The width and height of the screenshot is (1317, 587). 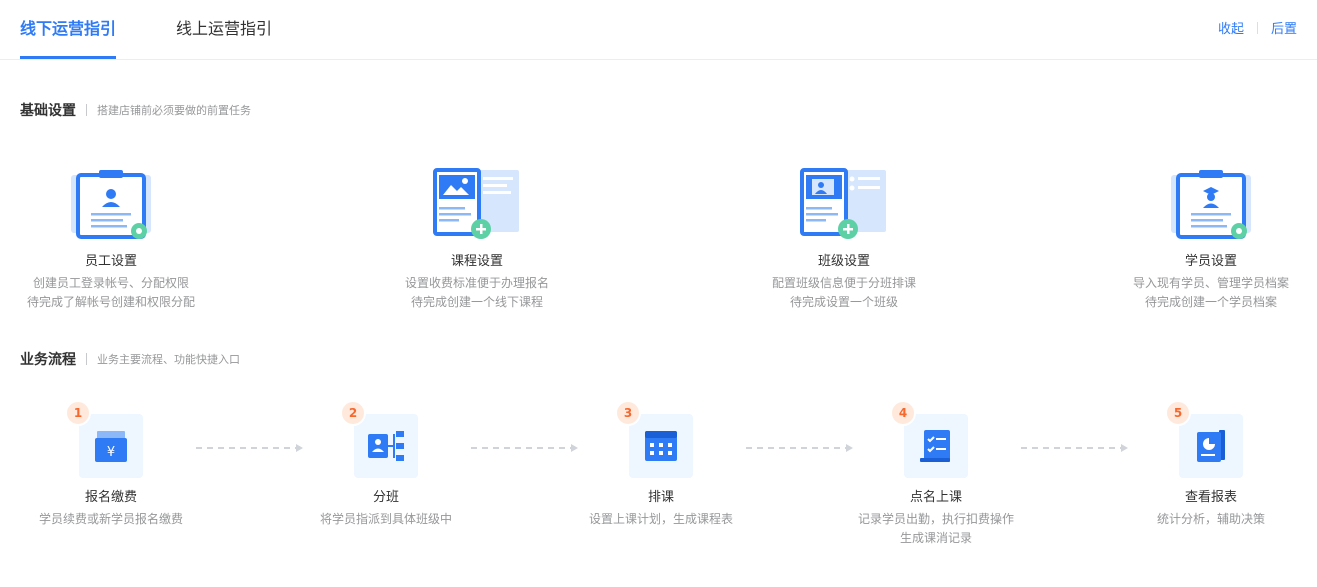 What do you see at coordinates (1284, 27) in the screenshot?
I see `pin-bottom-button: 后置` at bounding box center [1284, 27].